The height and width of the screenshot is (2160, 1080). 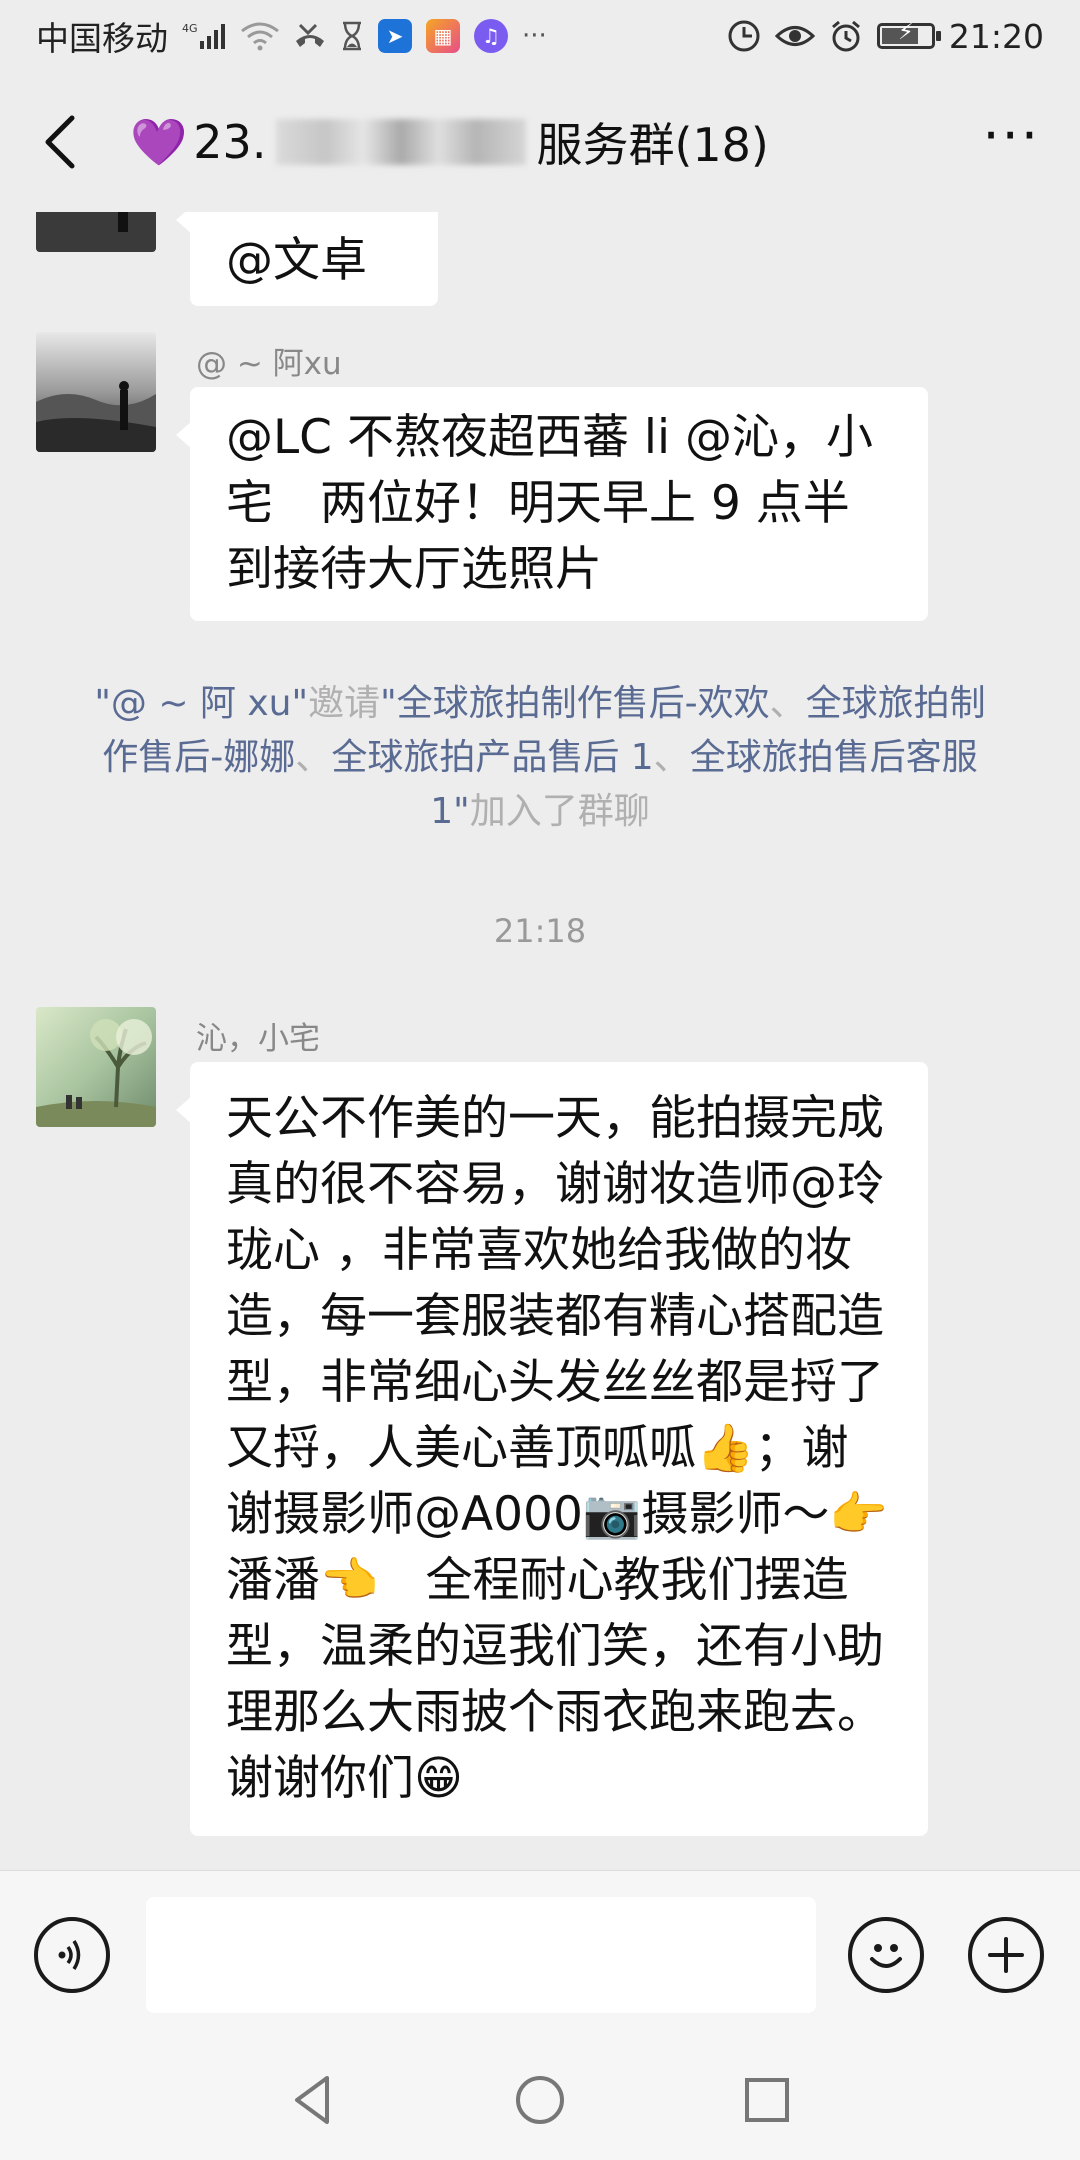 What do you see at coordinates (908, 34) in the screenshot?
I see `battery-icon: ⚡` at bounding box center [908, 34].